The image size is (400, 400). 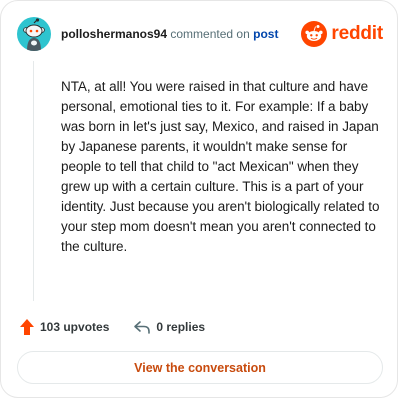 What do you see at coordinates (200, 367) in the screenshot?
I see `view-conversation-button: View the conversation` at bounding box center [200, 367].